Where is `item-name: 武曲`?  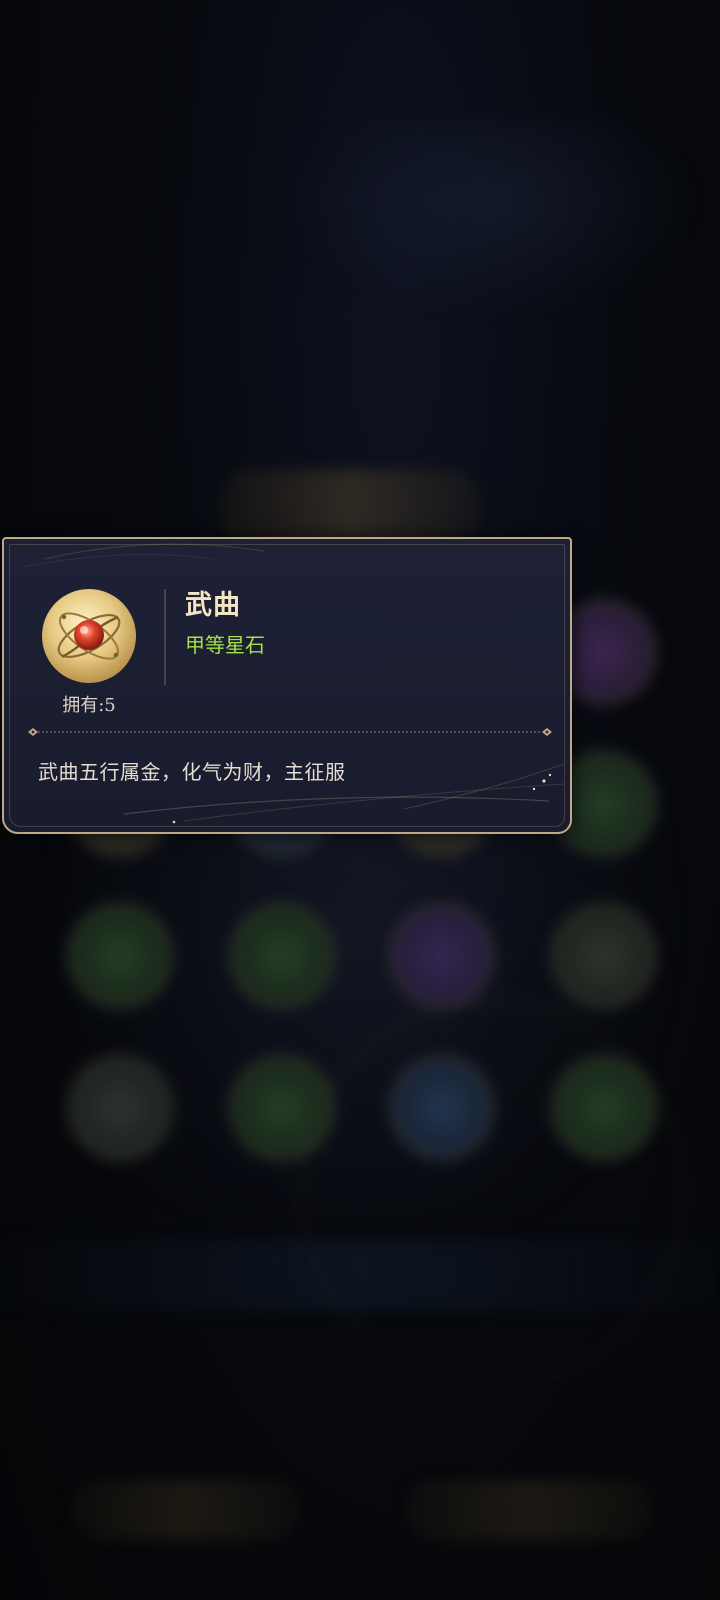 item-name: 武曲 is located at coordinates (213, 605).